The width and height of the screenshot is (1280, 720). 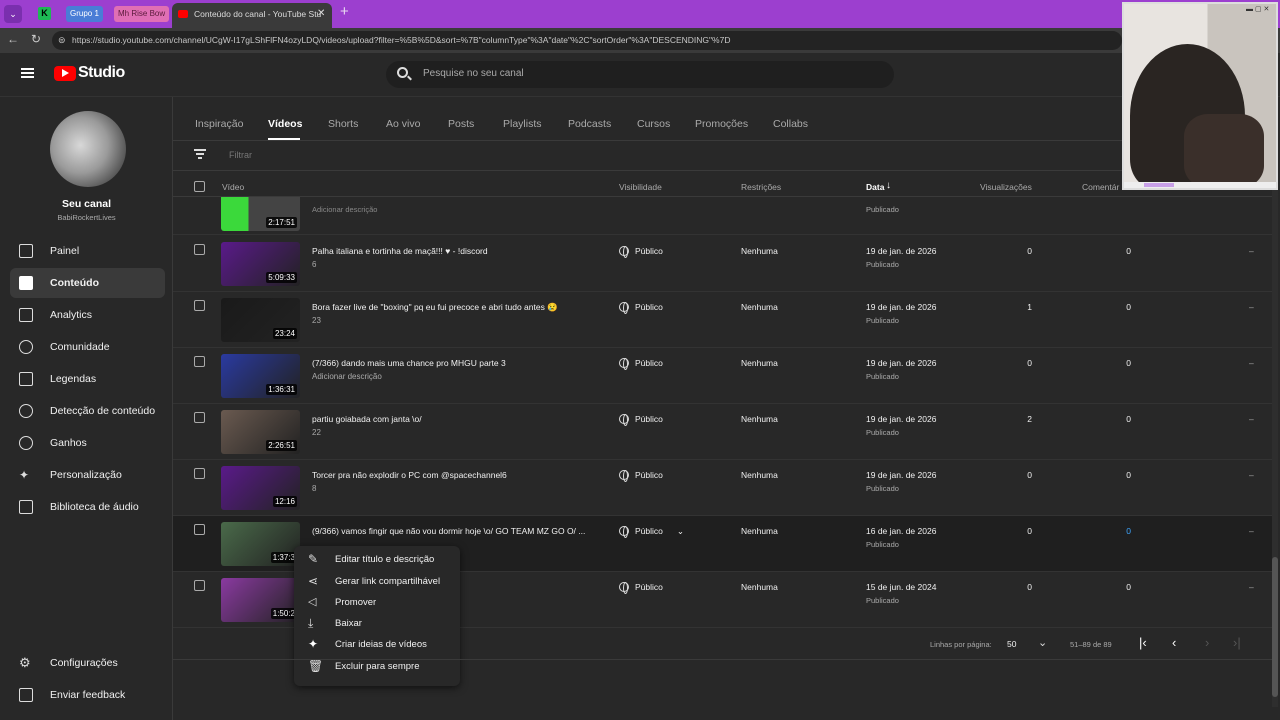 What do you see at coordinates (377, 643) in the screenshot?
I see `menu-item-ideas: ✦ Criar ideias de vídeos` at bounding box center [377, 643].